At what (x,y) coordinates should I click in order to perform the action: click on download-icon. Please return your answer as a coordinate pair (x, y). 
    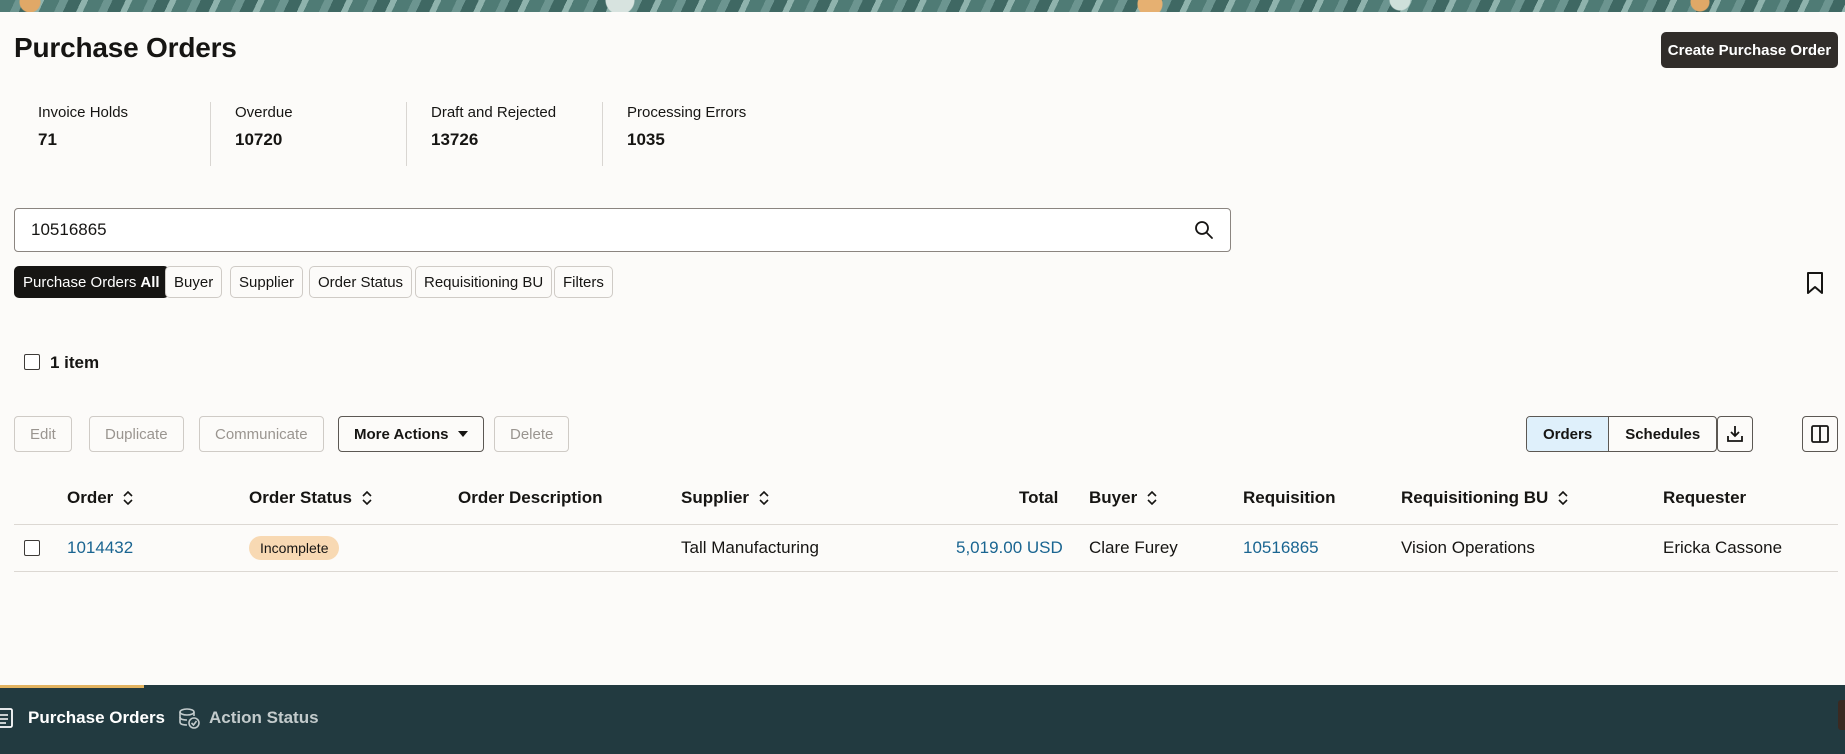
    Looking at the image, I should click on (1735, 434).